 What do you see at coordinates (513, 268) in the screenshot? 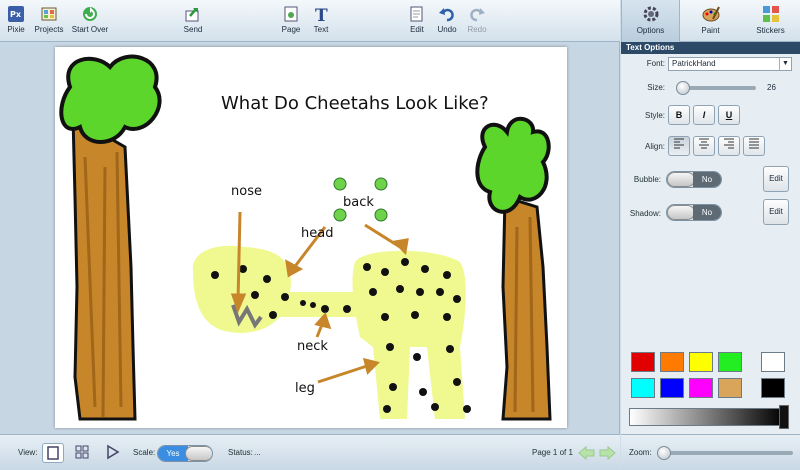
I see `right-tree-drawing` at bounding box center [513, 268].